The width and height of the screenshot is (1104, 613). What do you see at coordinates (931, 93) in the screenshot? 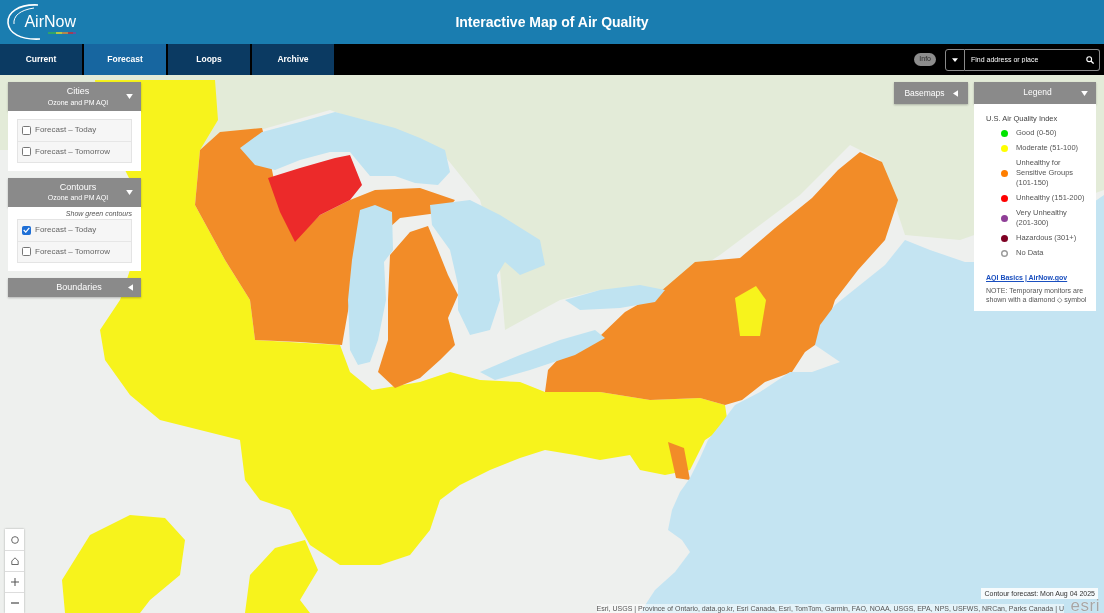
I see `basemaps-button: Basemaps` at bounding box center [931, 93].